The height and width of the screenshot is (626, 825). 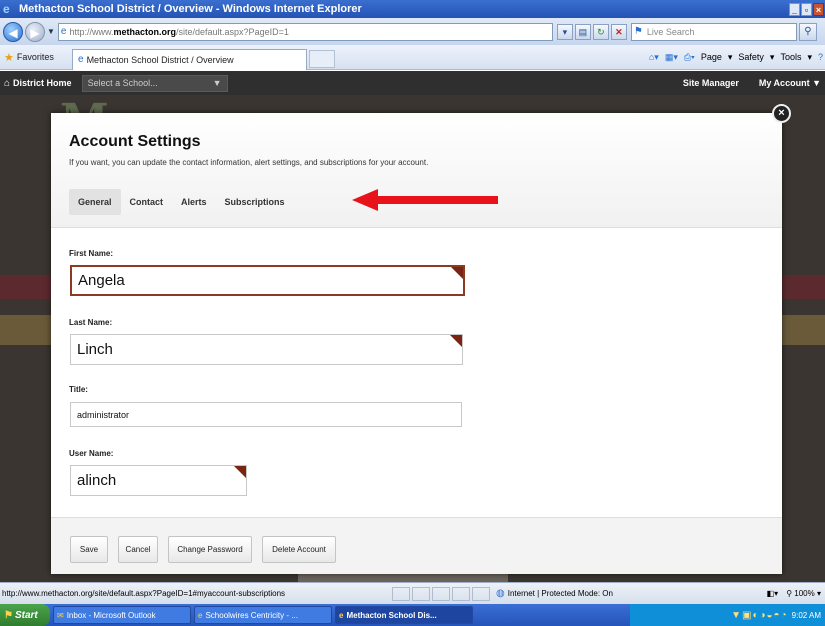 I want to click on stop-button: ✕, so click(x=618, y=31).